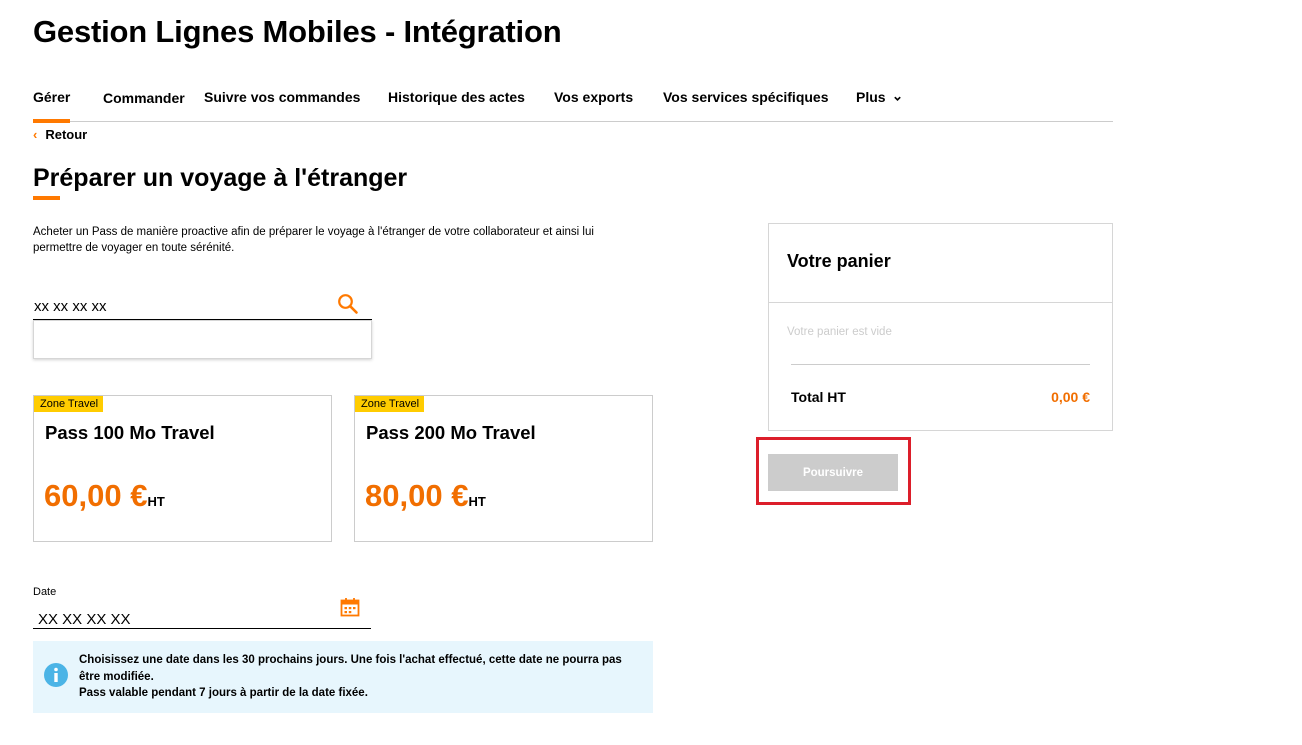 Image resolution: width=1302 pixels, height=745 pixels. What do you see at coordinates (898, 98) in the screenshot?
I see `chevron-down-icon` at bounding box center [898, 98].